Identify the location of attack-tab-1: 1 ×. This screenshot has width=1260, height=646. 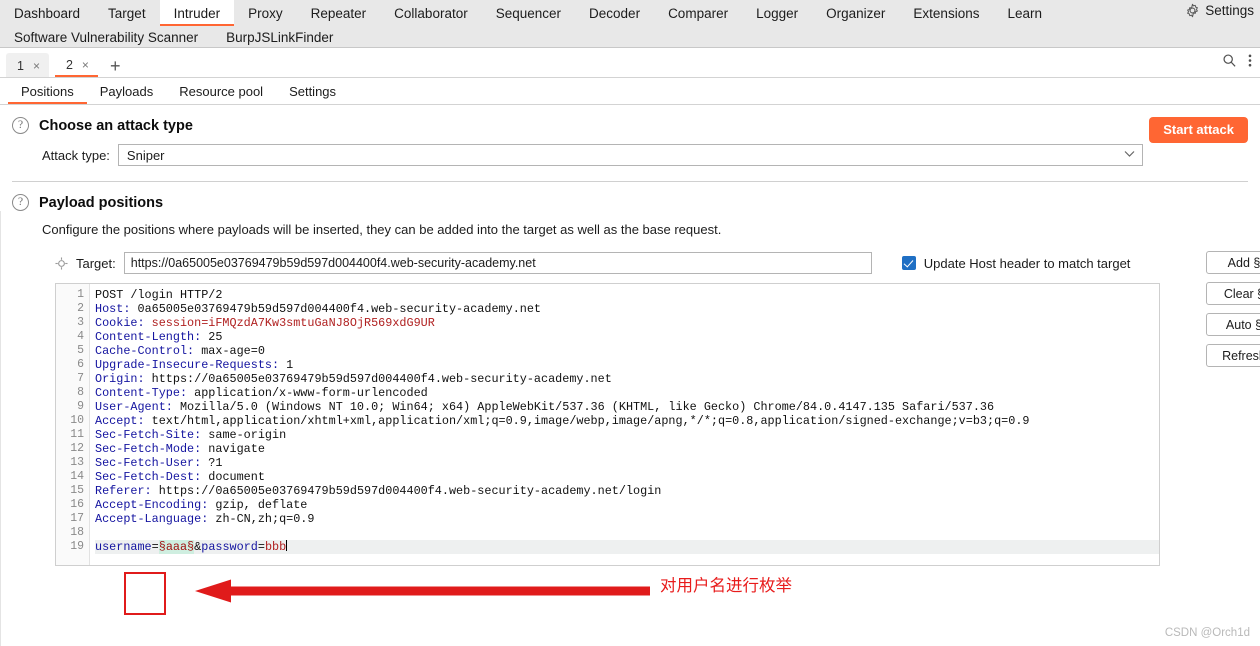
(27, 65).